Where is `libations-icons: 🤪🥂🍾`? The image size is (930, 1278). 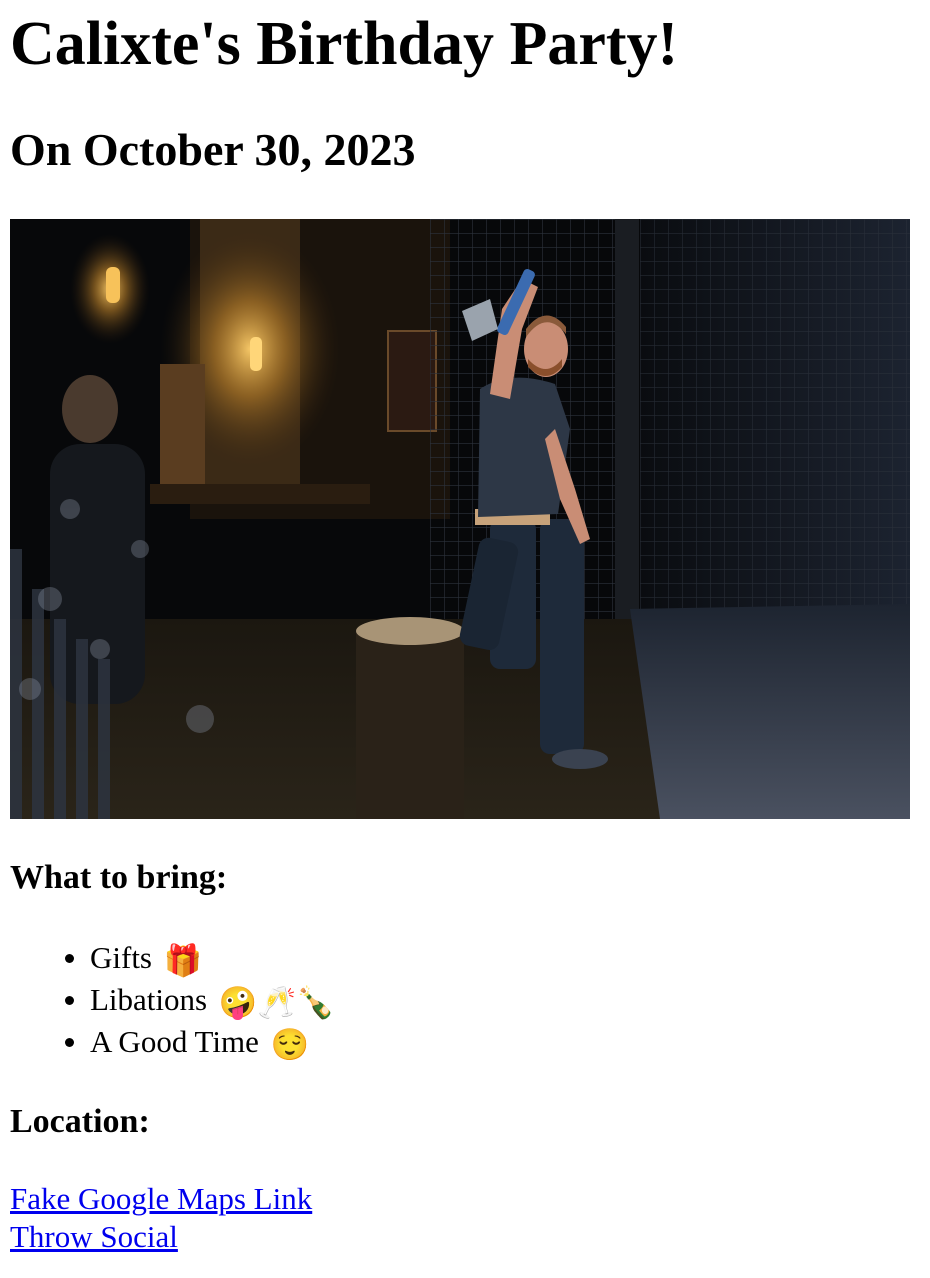
libations-icons: 🤪🥂🍾 is located at coordinates (276, 1002).